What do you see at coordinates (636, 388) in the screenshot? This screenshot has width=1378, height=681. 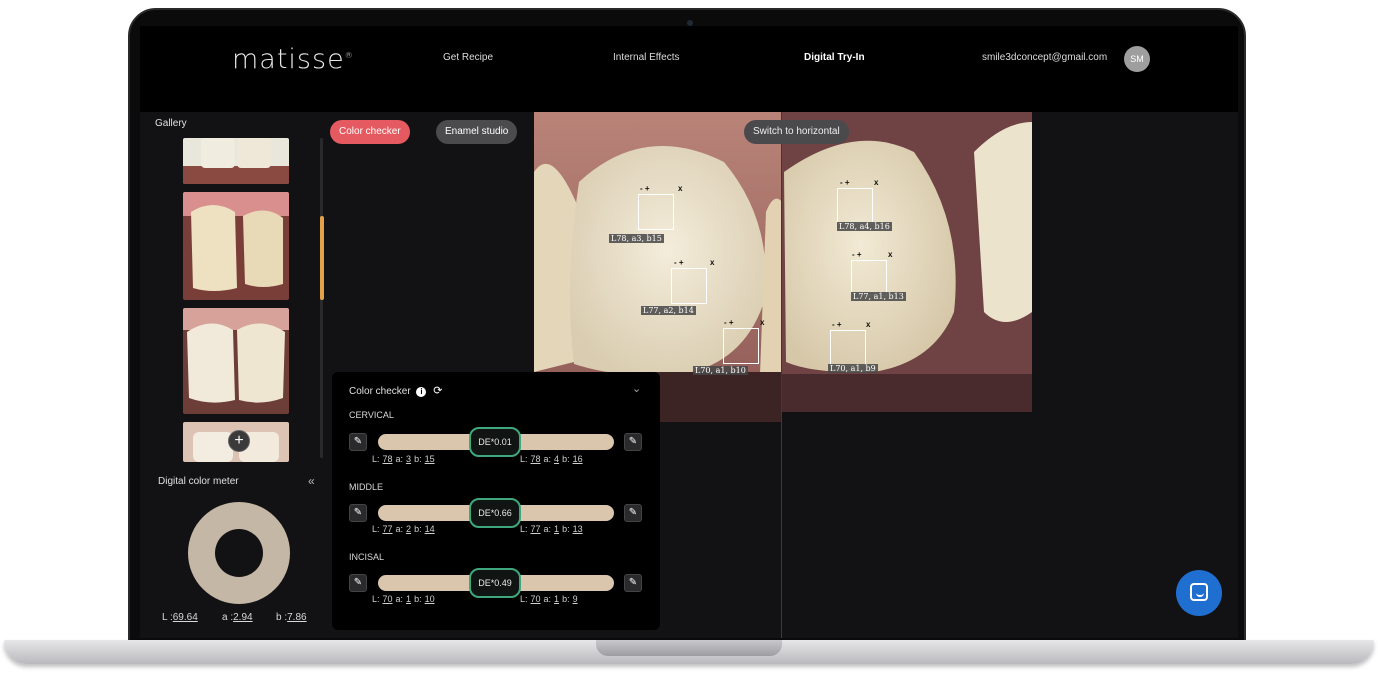 I see `chevron-down-icon: ⌄` at bounding box center [636, 388].